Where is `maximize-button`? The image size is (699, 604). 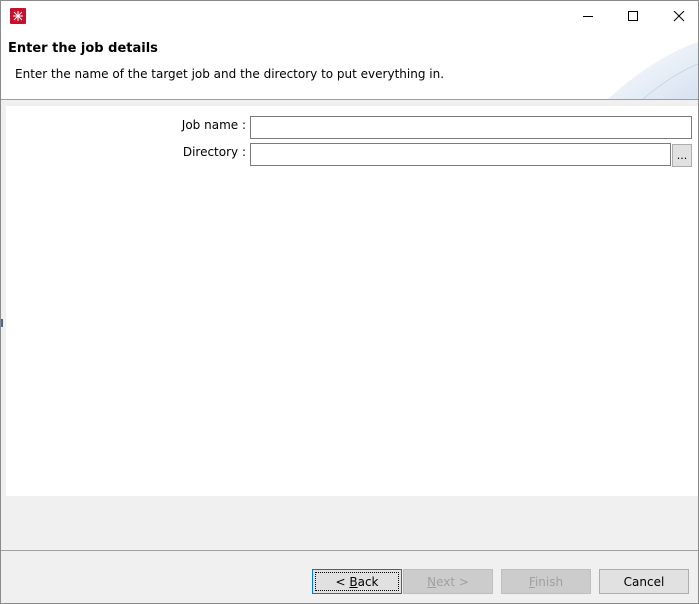 maximize-button is located at coordinates (633, 16).